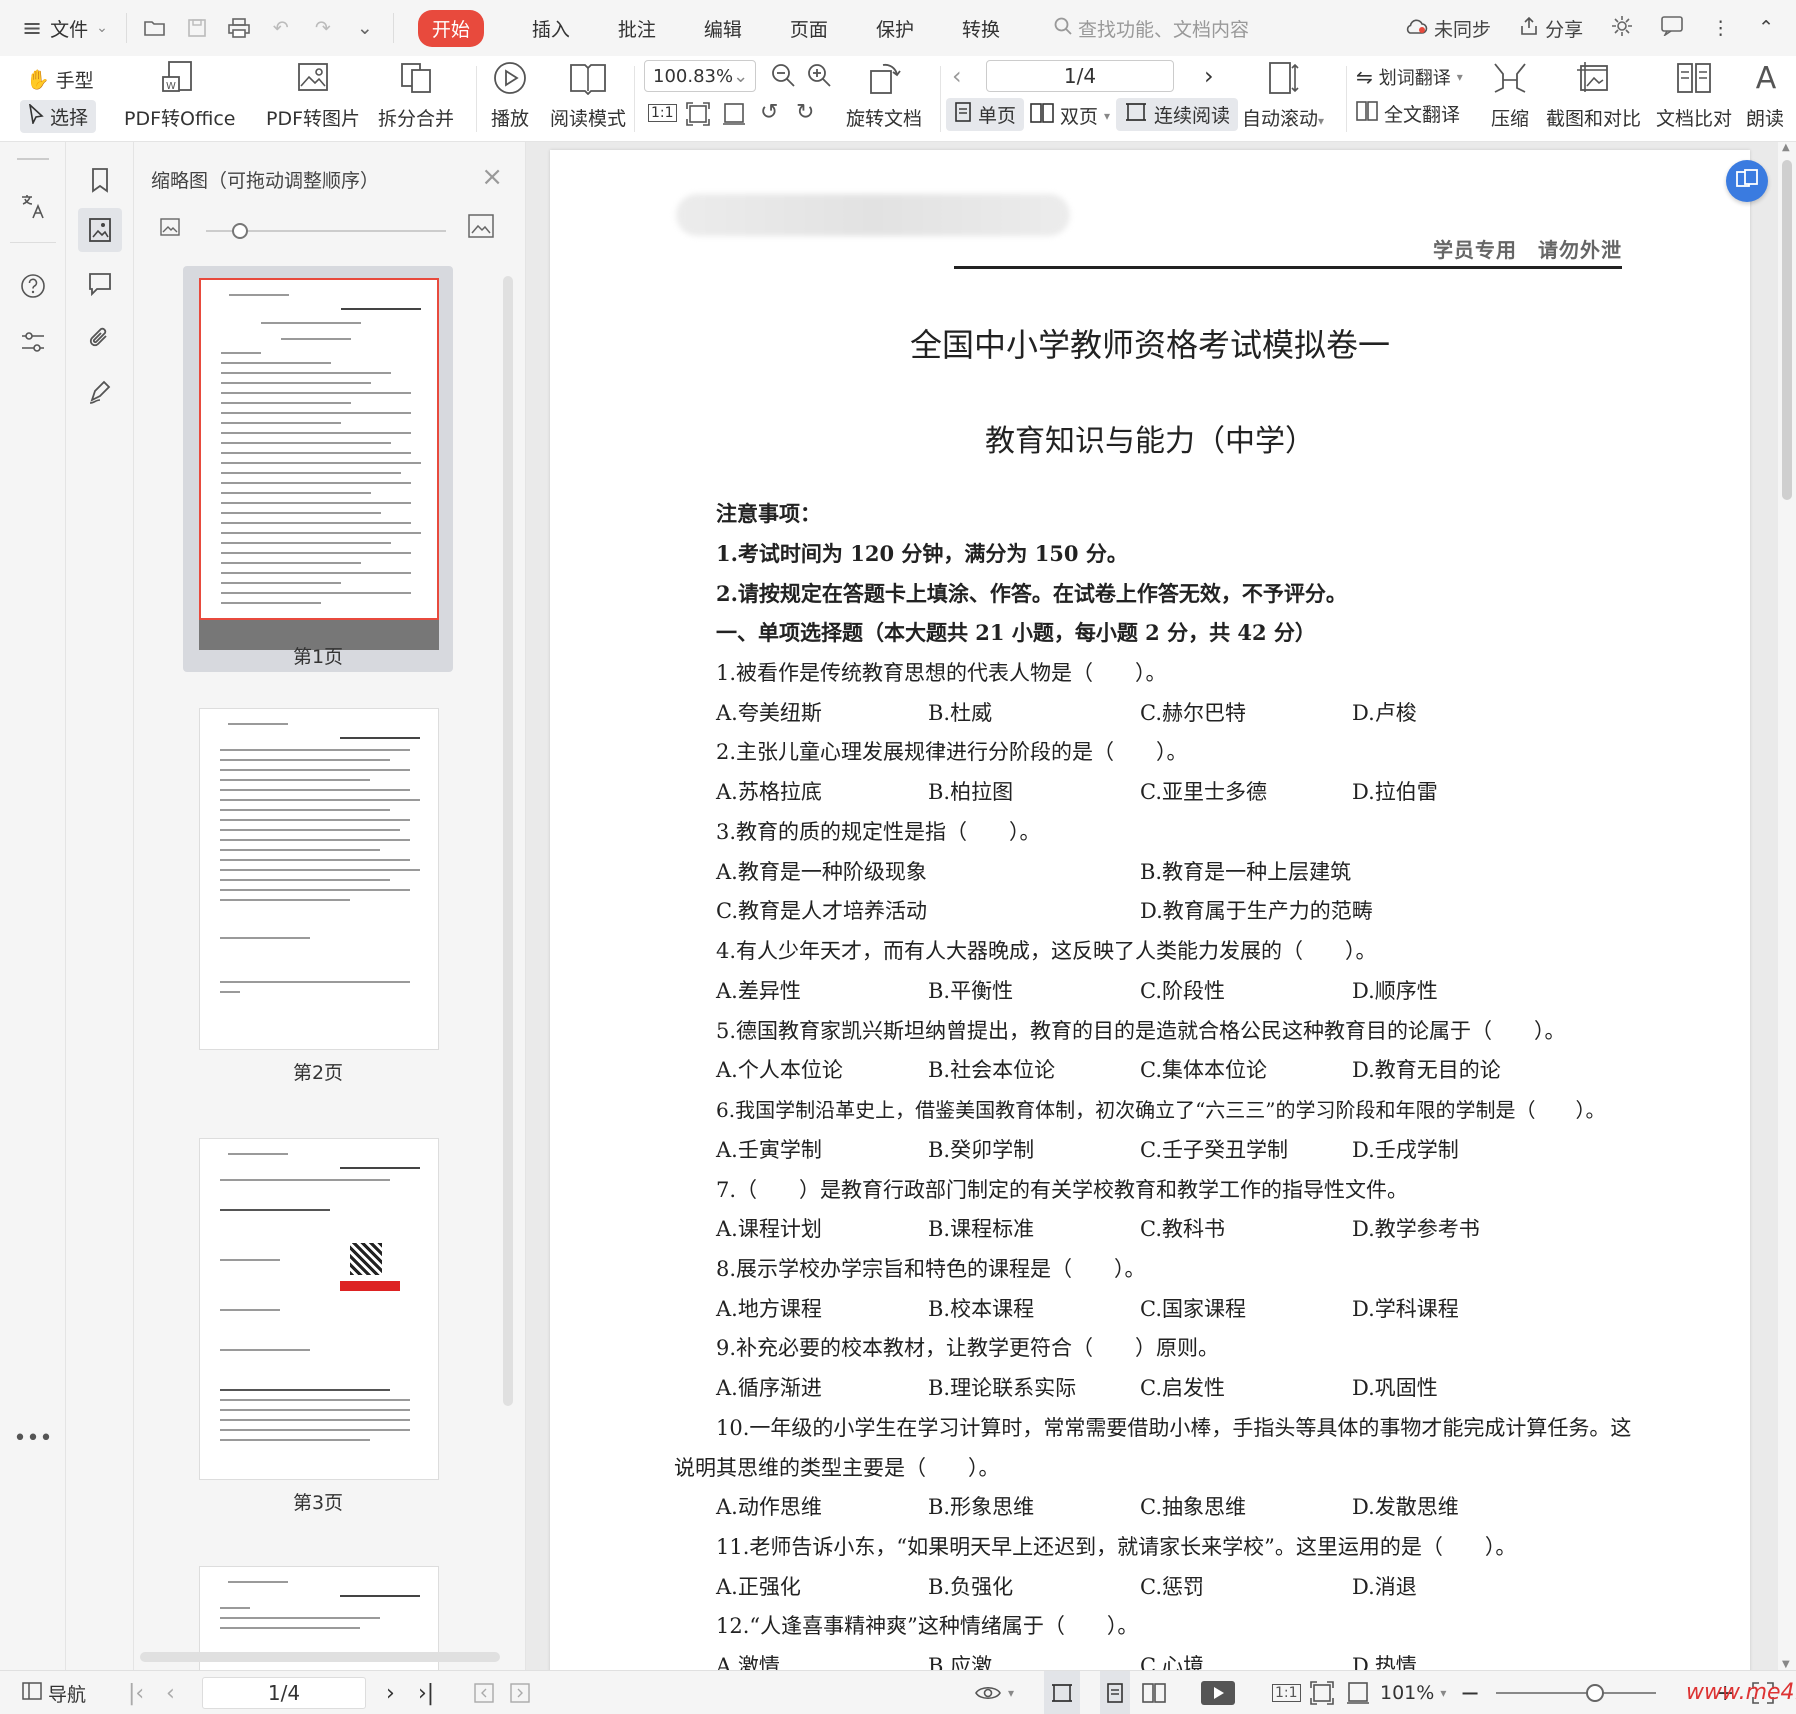 The width and height of the screenshot is (1796, 1714). I want to click on attachment-icon, so click(100, 338).